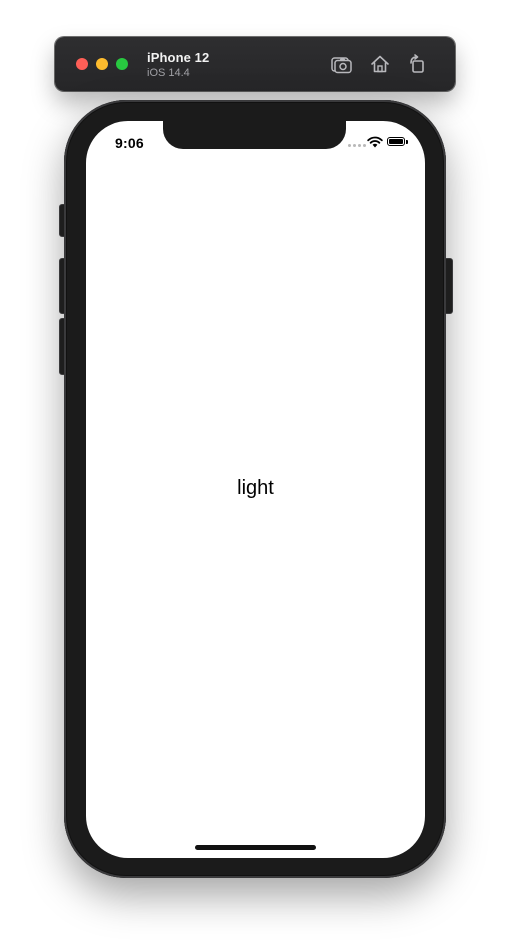 This screenshot has width=510, height=952. I want to click on zoom-window-button, so click(122, 64).